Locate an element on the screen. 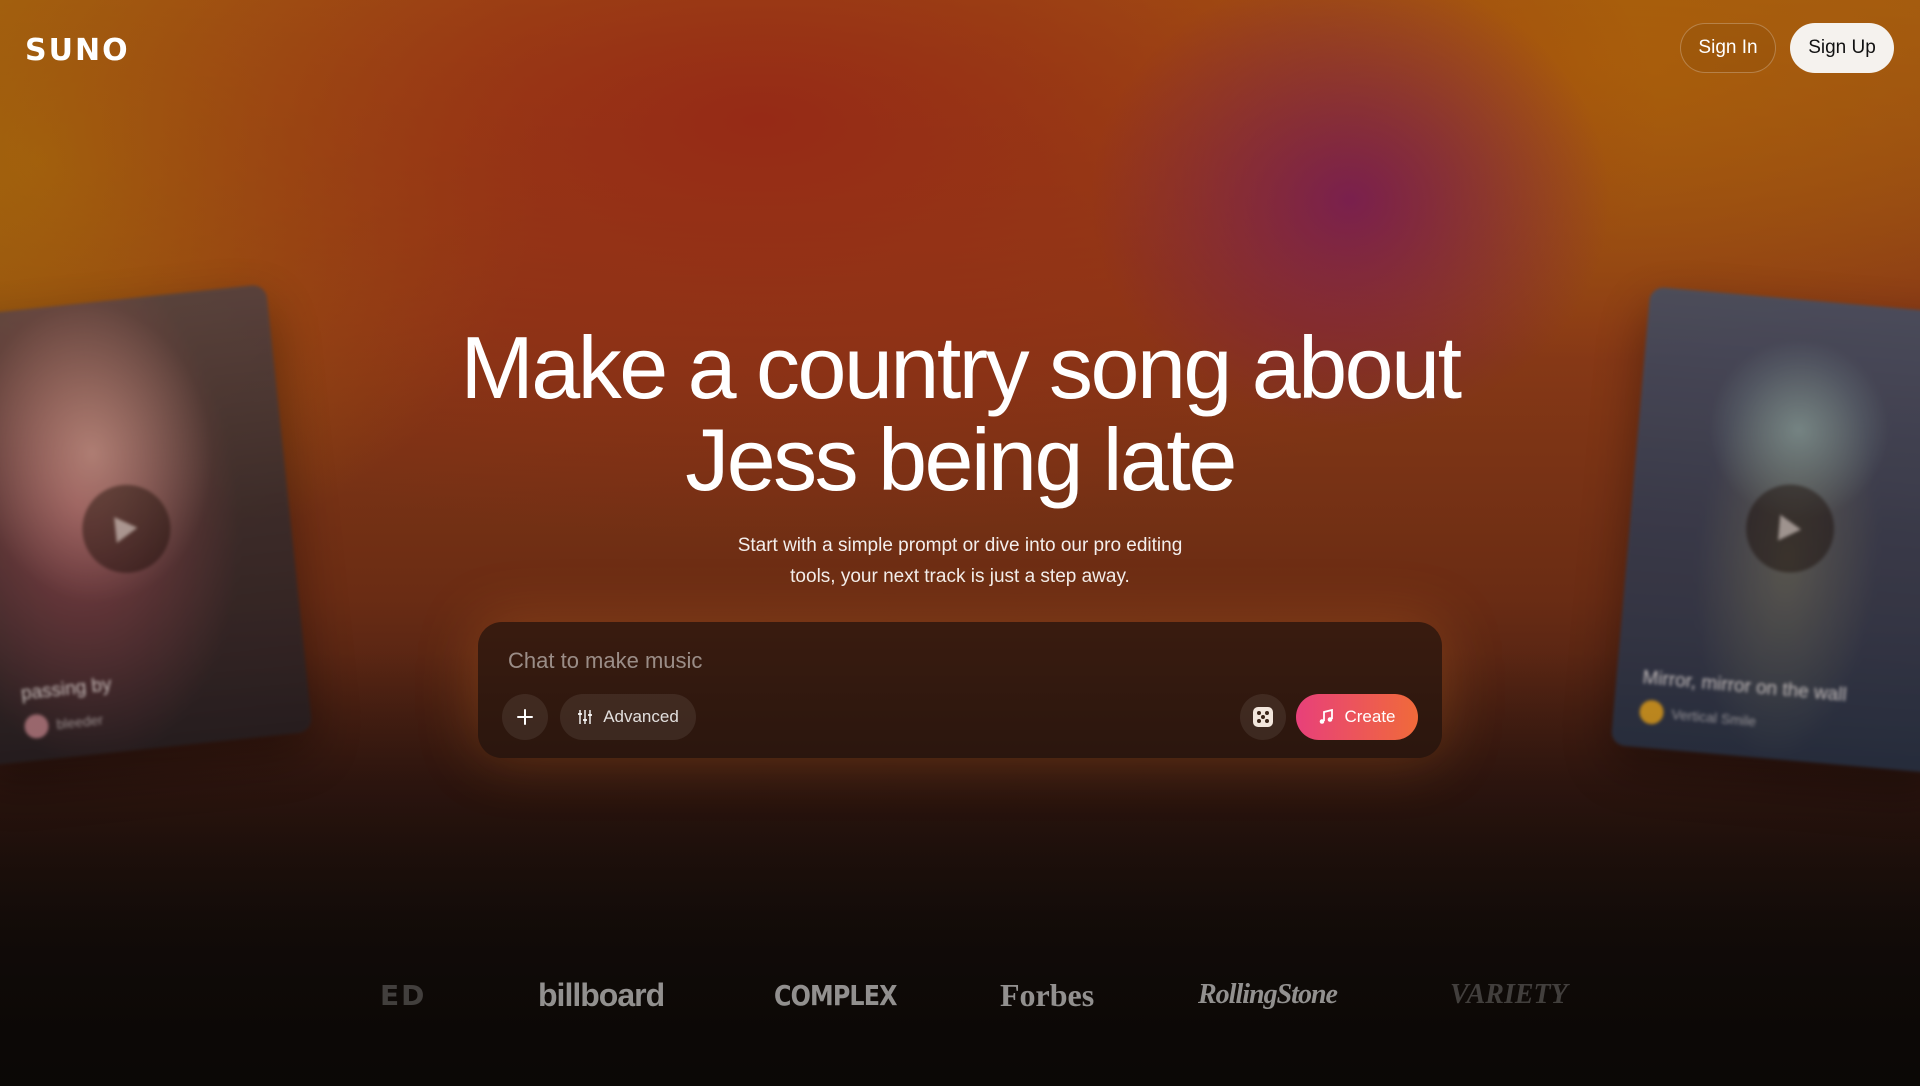 This screenshot has height=1086, width=1920. hero-title-line1: Make a country song about is located at coordinates (961, 367).